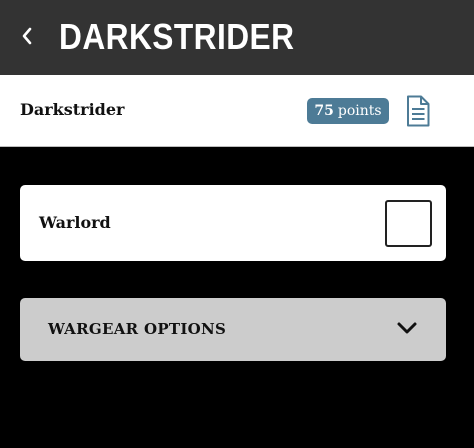 The image size is (474, 448). I want to click on warlord-checkbox, so click(408, 223).